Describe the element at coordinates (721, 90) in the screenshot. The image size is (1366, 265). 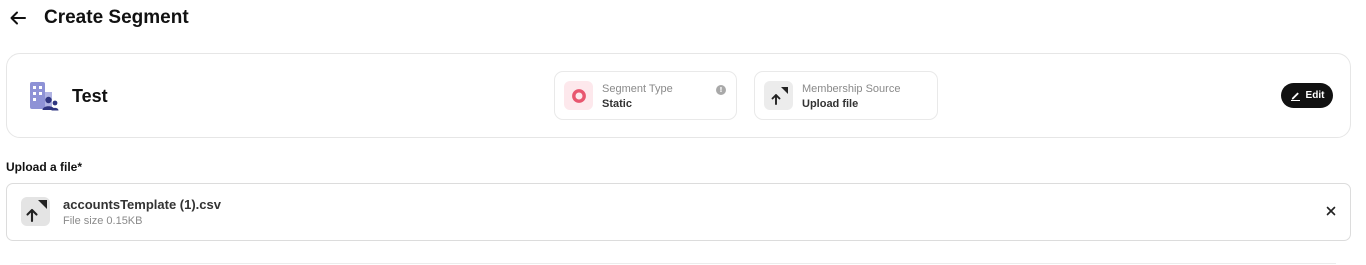
I see `info-icon: !` at that location.